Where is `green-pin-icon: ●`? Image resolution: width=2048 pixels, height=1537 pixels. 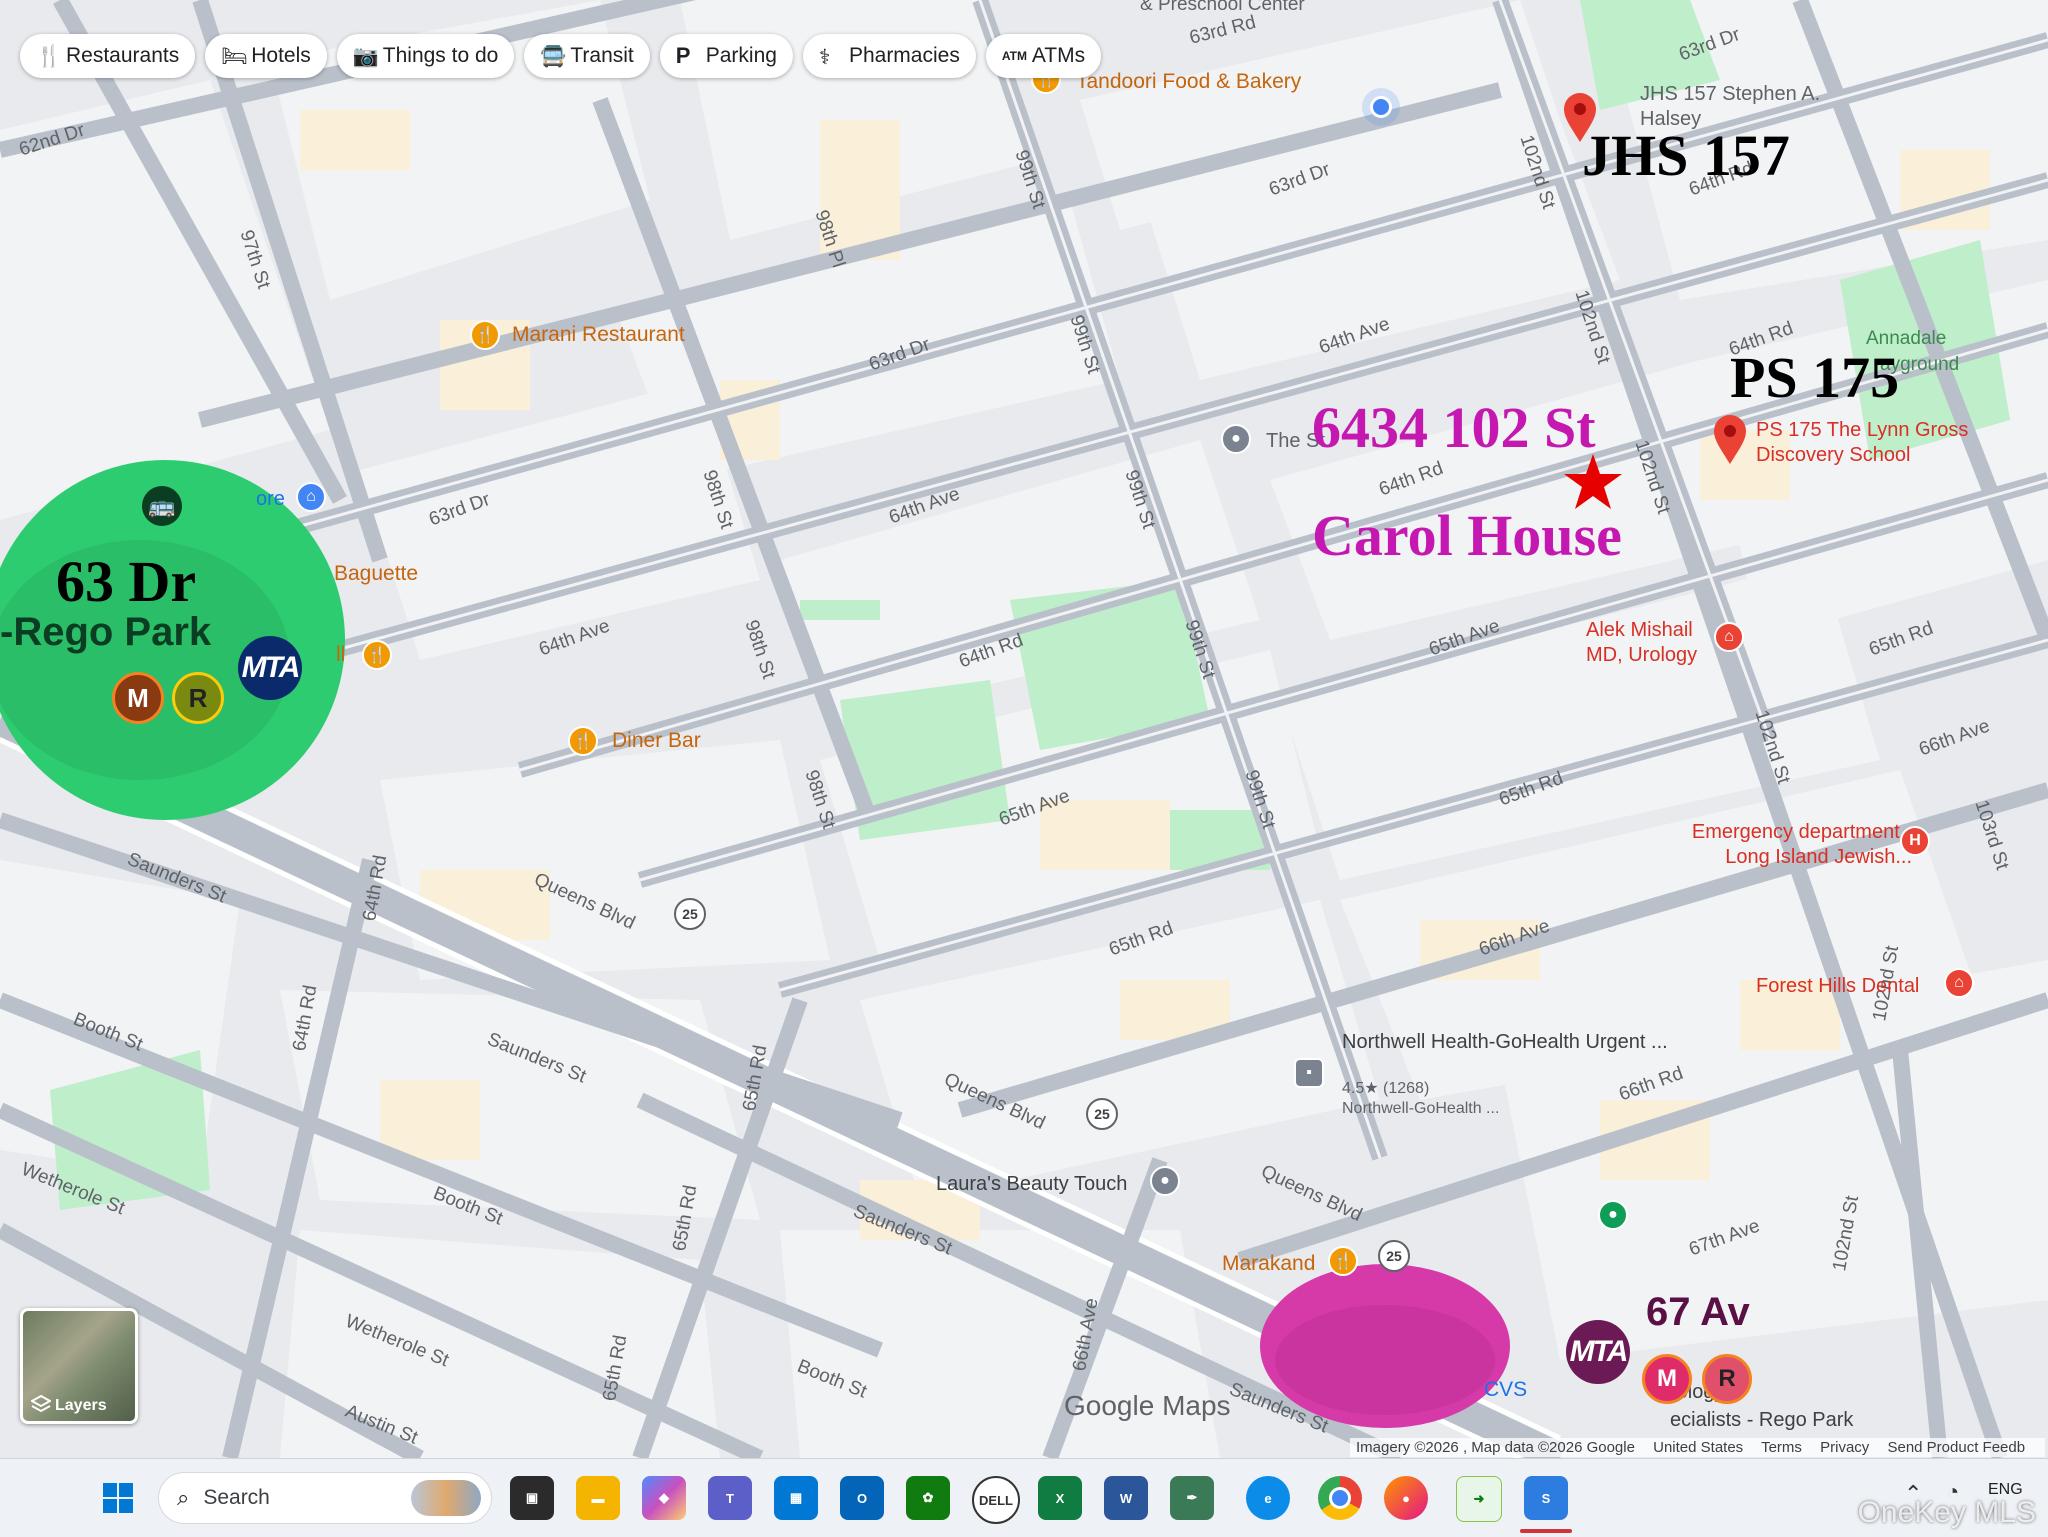
green-pin-icon: ● is located at coordinates (1613, 1215).